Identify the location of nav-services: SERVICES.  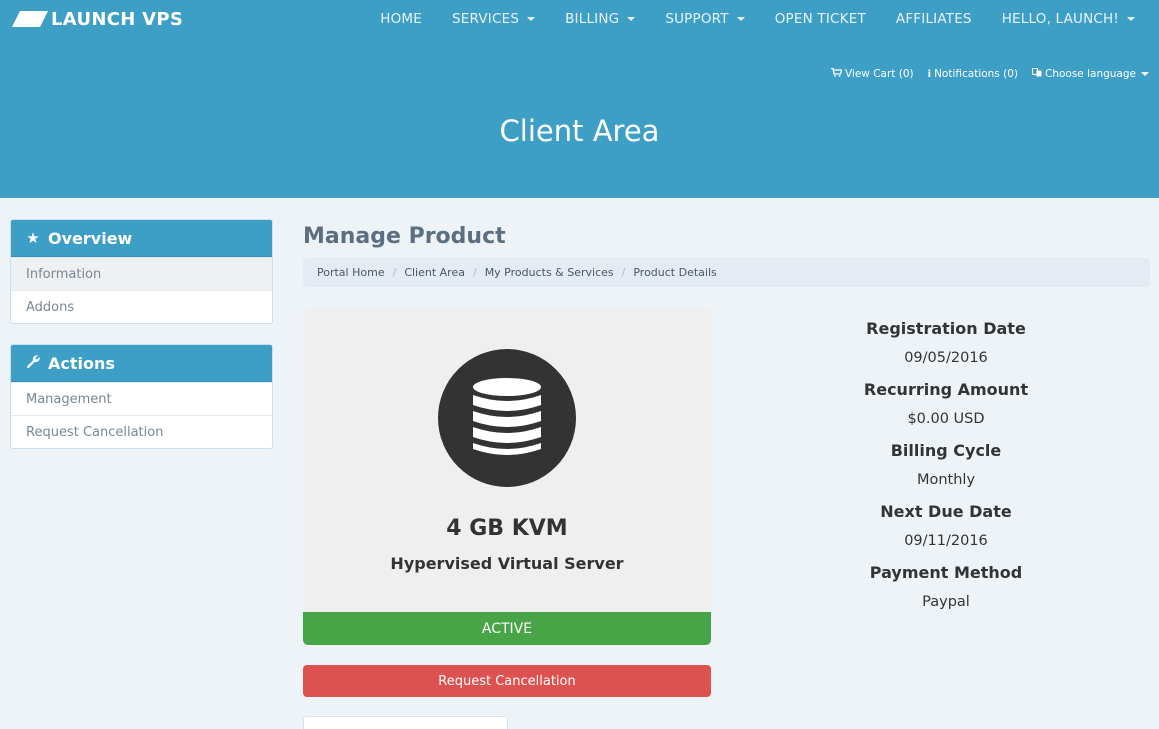
(494, 19).